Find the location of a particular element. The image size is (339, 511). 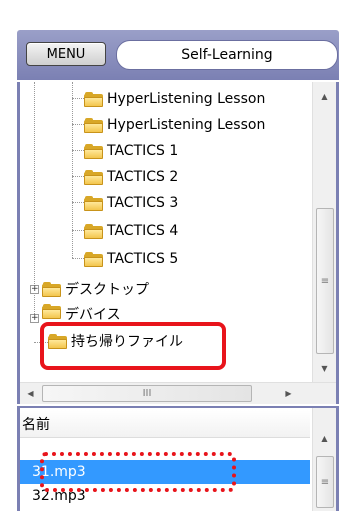

tree-horizontal-scrollbar: ◀ III ▶ is located at coordinates (178, 393).